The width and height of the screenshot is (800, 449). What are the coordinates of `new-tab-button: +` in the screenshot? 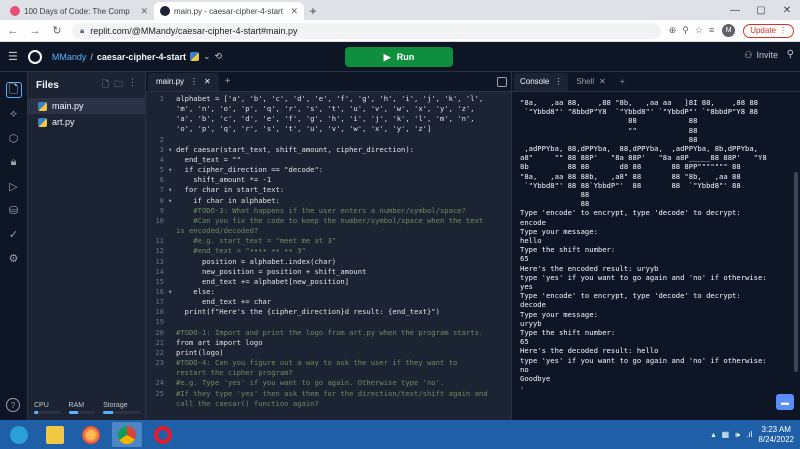 It's located at (313, 11).